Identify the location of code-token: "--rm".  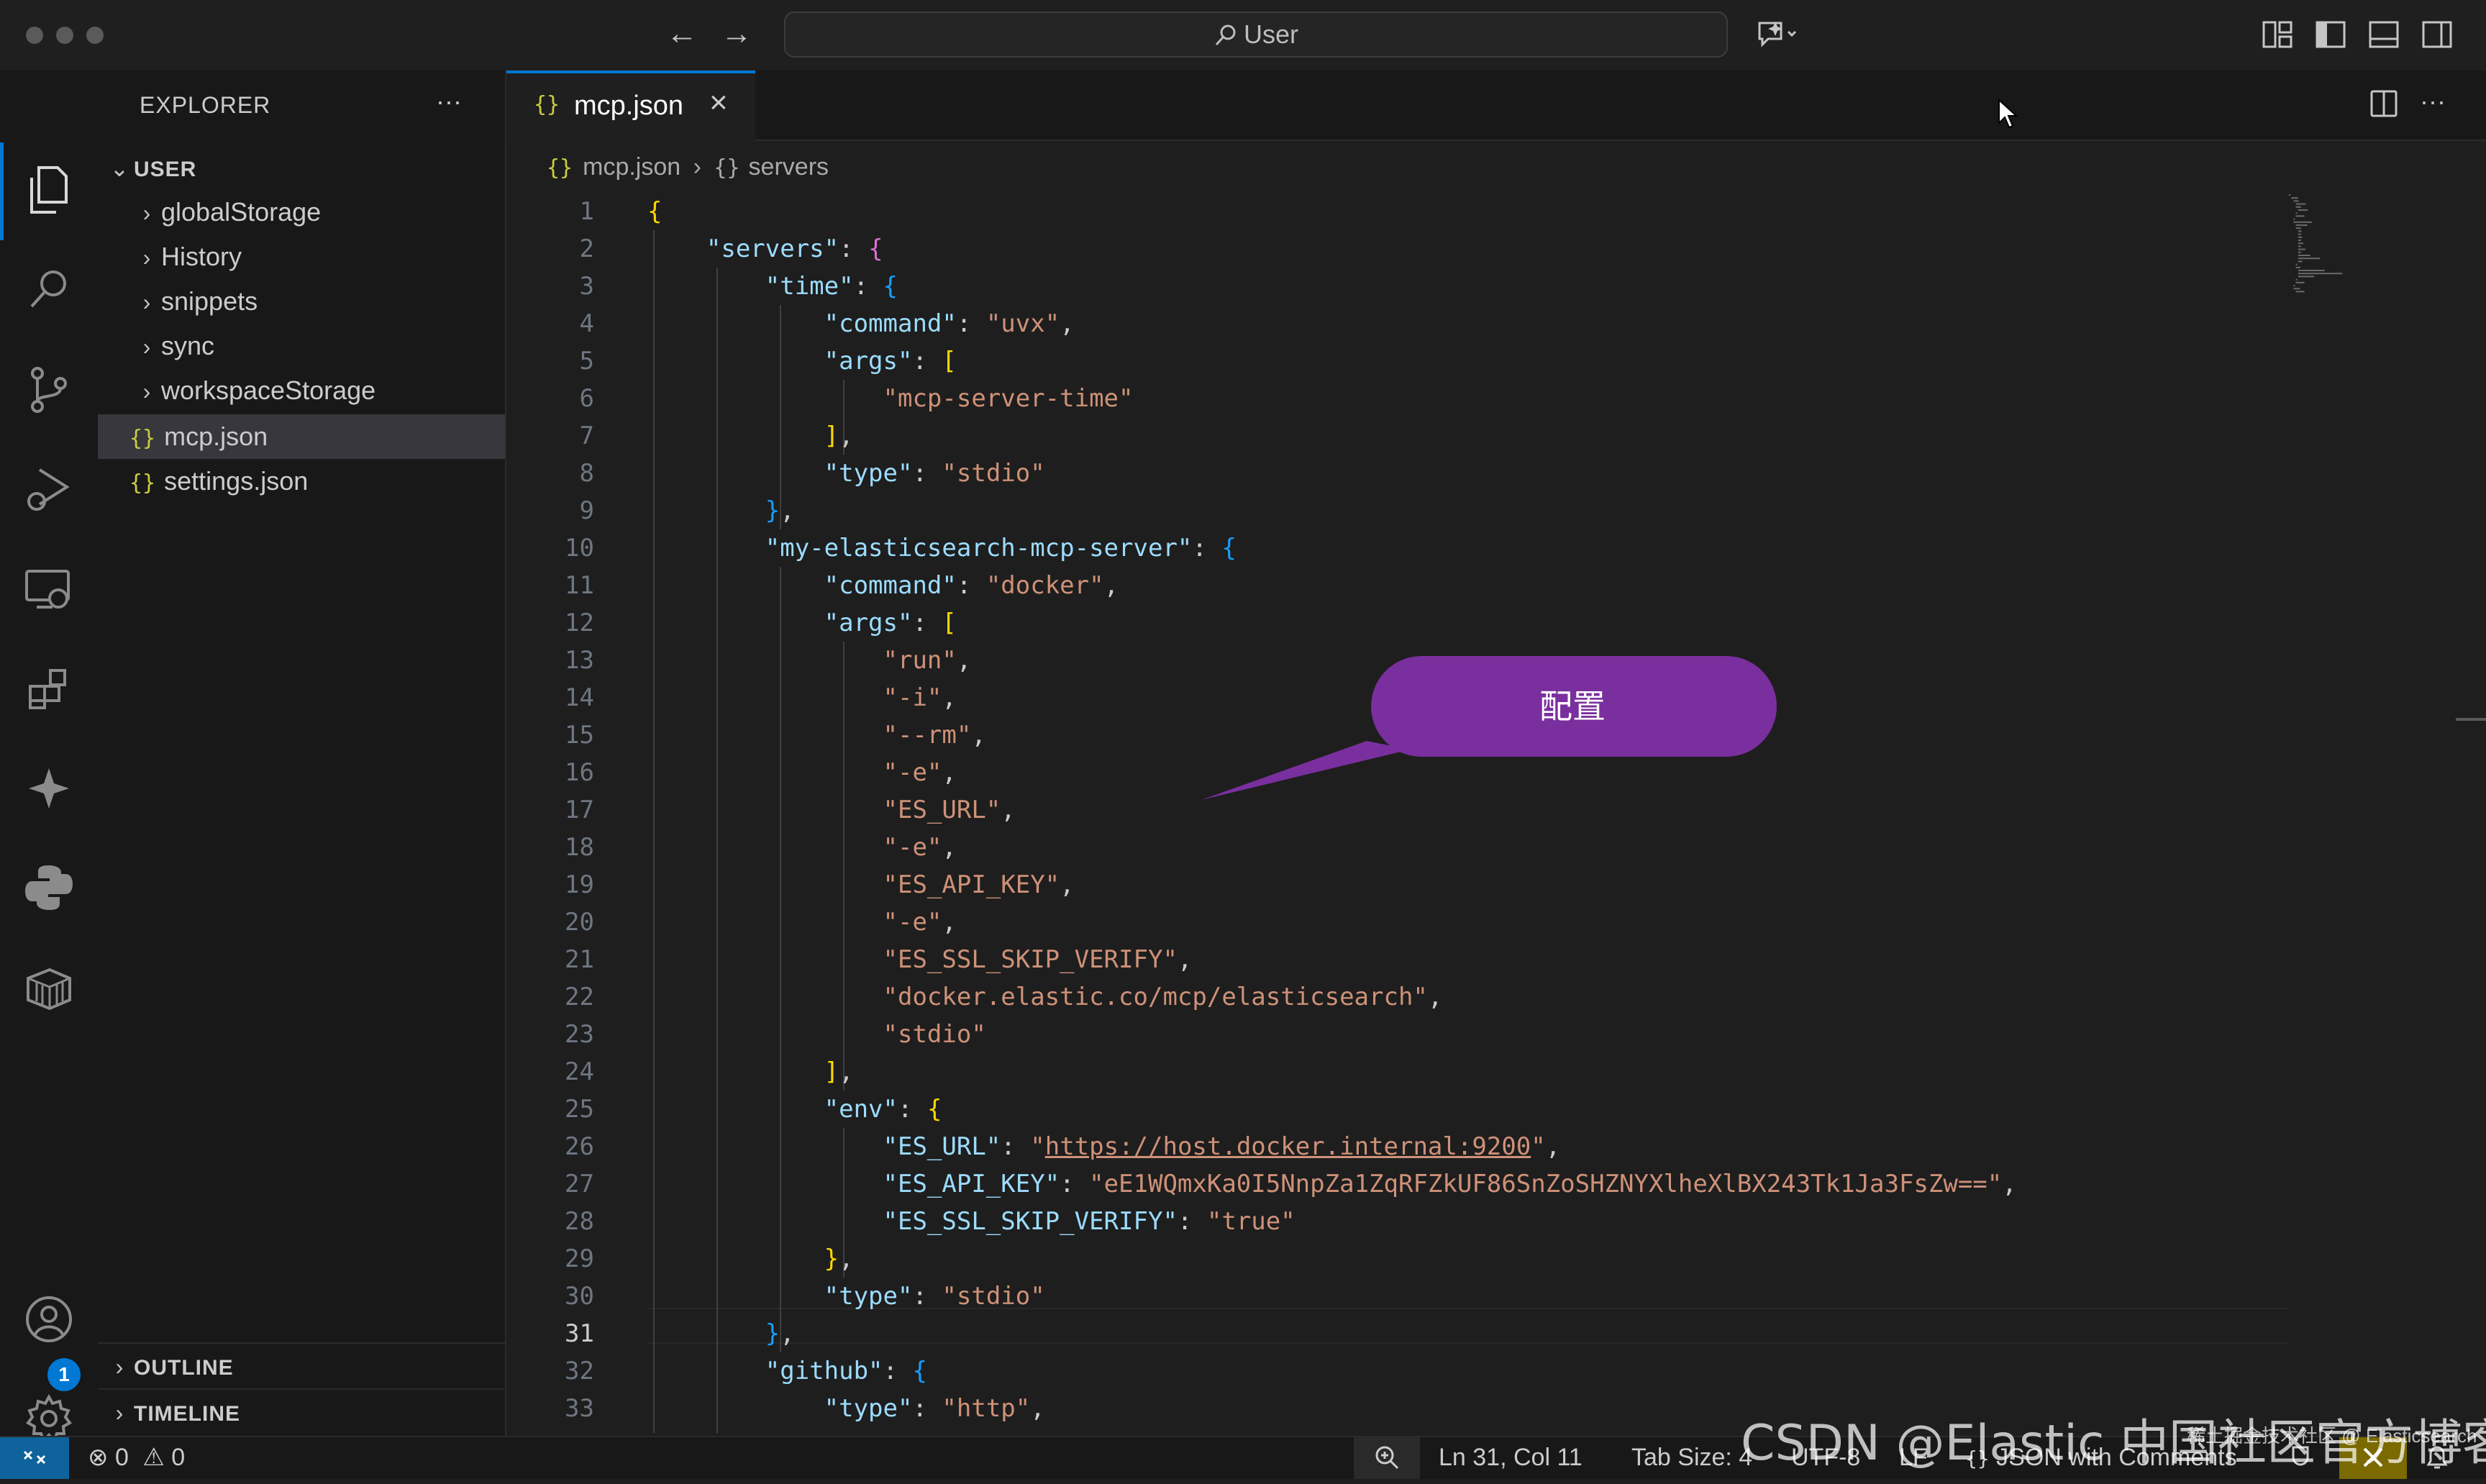
(809, 735).